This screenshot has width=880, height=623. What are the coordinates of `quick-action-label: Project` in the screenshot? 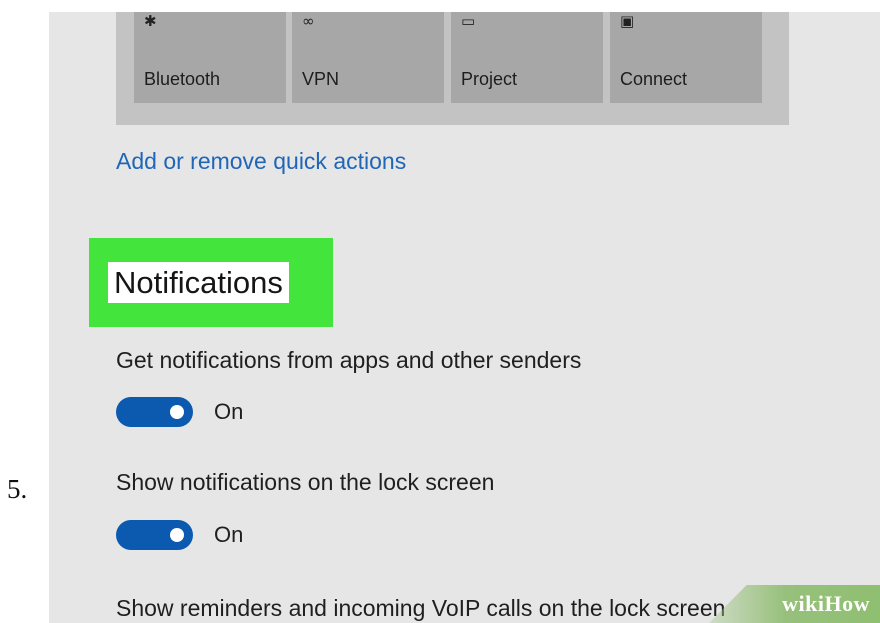 It's located at (489, 79).